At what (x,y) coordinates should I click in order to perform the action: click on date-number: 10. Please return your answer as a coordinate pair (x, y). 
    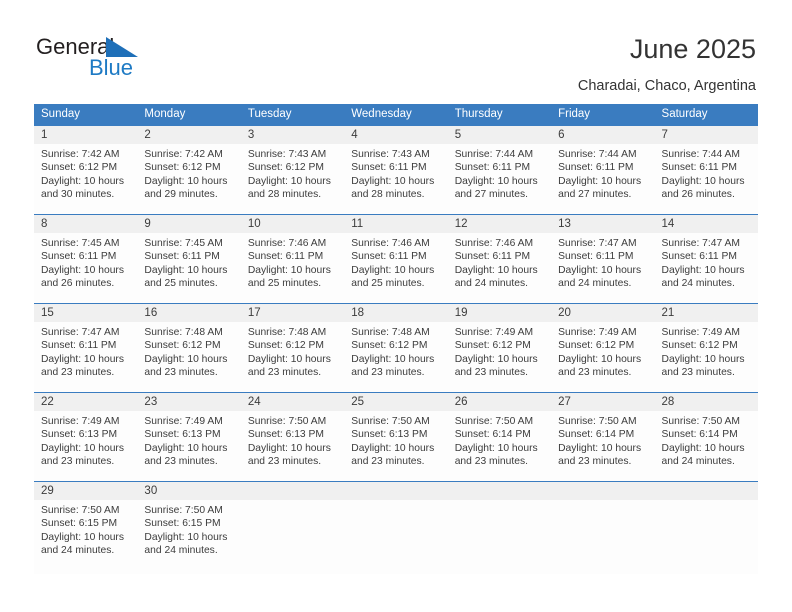
    Looking at the image, I should click on (292, 224).